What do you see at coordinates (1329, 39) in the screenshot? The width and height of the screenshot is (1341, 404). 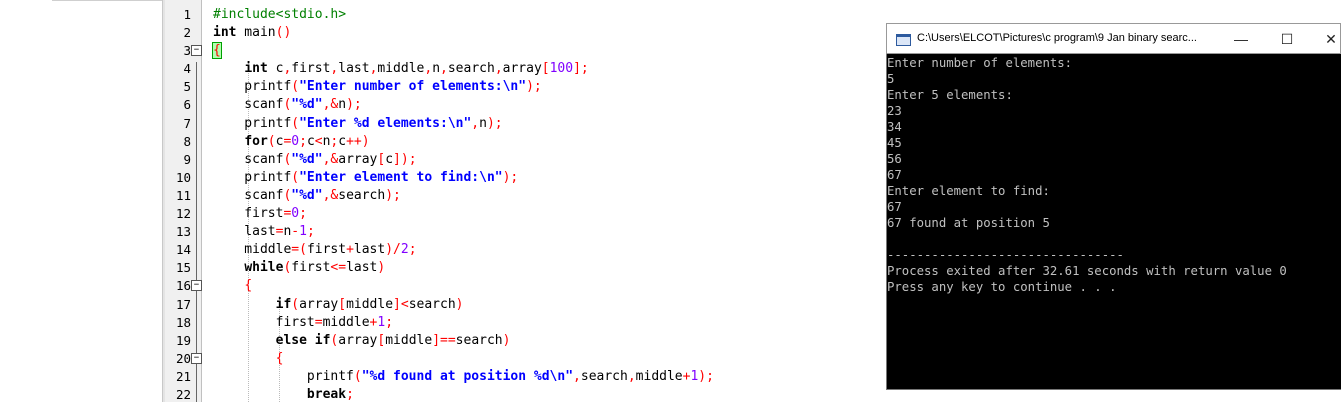 I see `close-icon: ✕` at bounding box center [1329, 39].